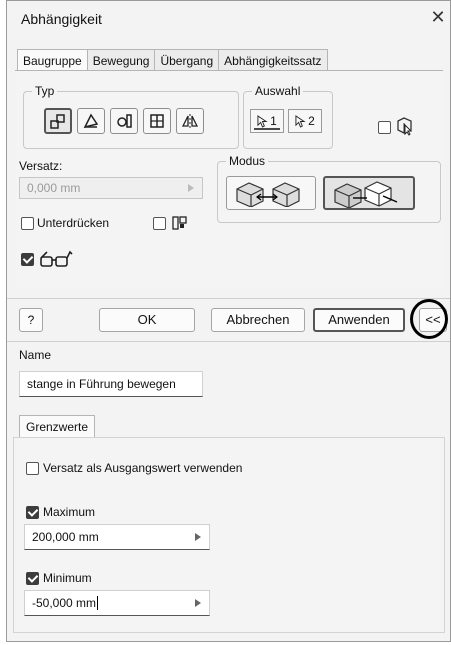 This screenshot has height=645, width=451. I want to click on tab-grenzwerte: Grenzwerte, so click(57, 426).